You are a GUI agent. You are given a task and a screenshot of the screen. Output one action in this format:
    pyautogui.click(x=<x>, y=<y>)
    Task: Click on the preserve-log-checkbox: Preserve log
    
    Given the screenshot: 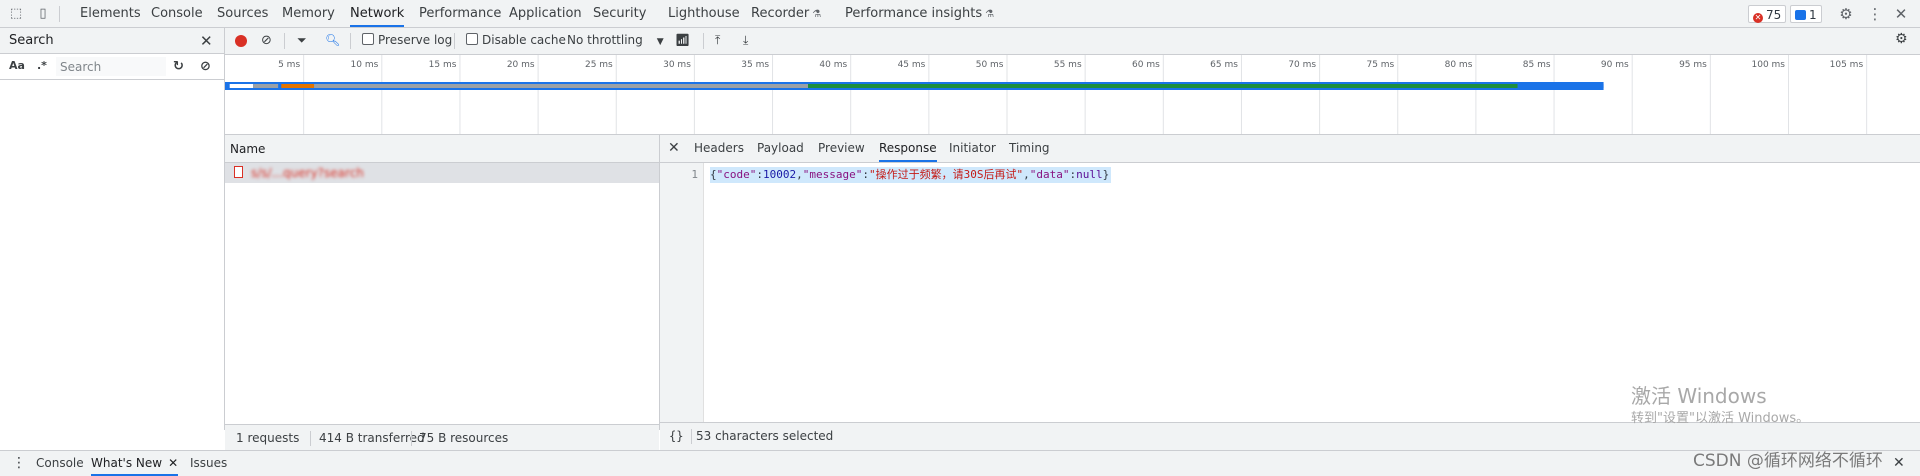 What is the action you would take?
    pyautogui.click(x=407, y=40)
    